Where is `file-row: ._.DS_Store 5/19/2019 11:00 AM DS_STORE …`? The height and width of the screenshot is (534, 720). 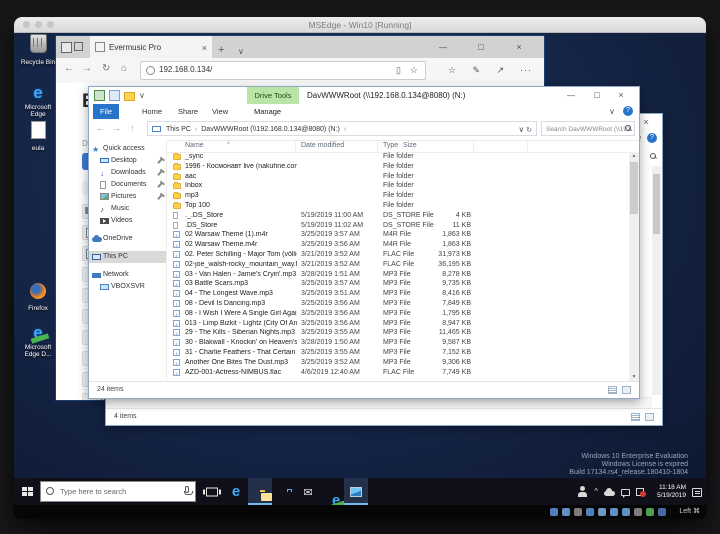
file-row: ._.DS_Store 5/19/2019 11:00 AM DS_STORE … is located at coordinates (398, 216).